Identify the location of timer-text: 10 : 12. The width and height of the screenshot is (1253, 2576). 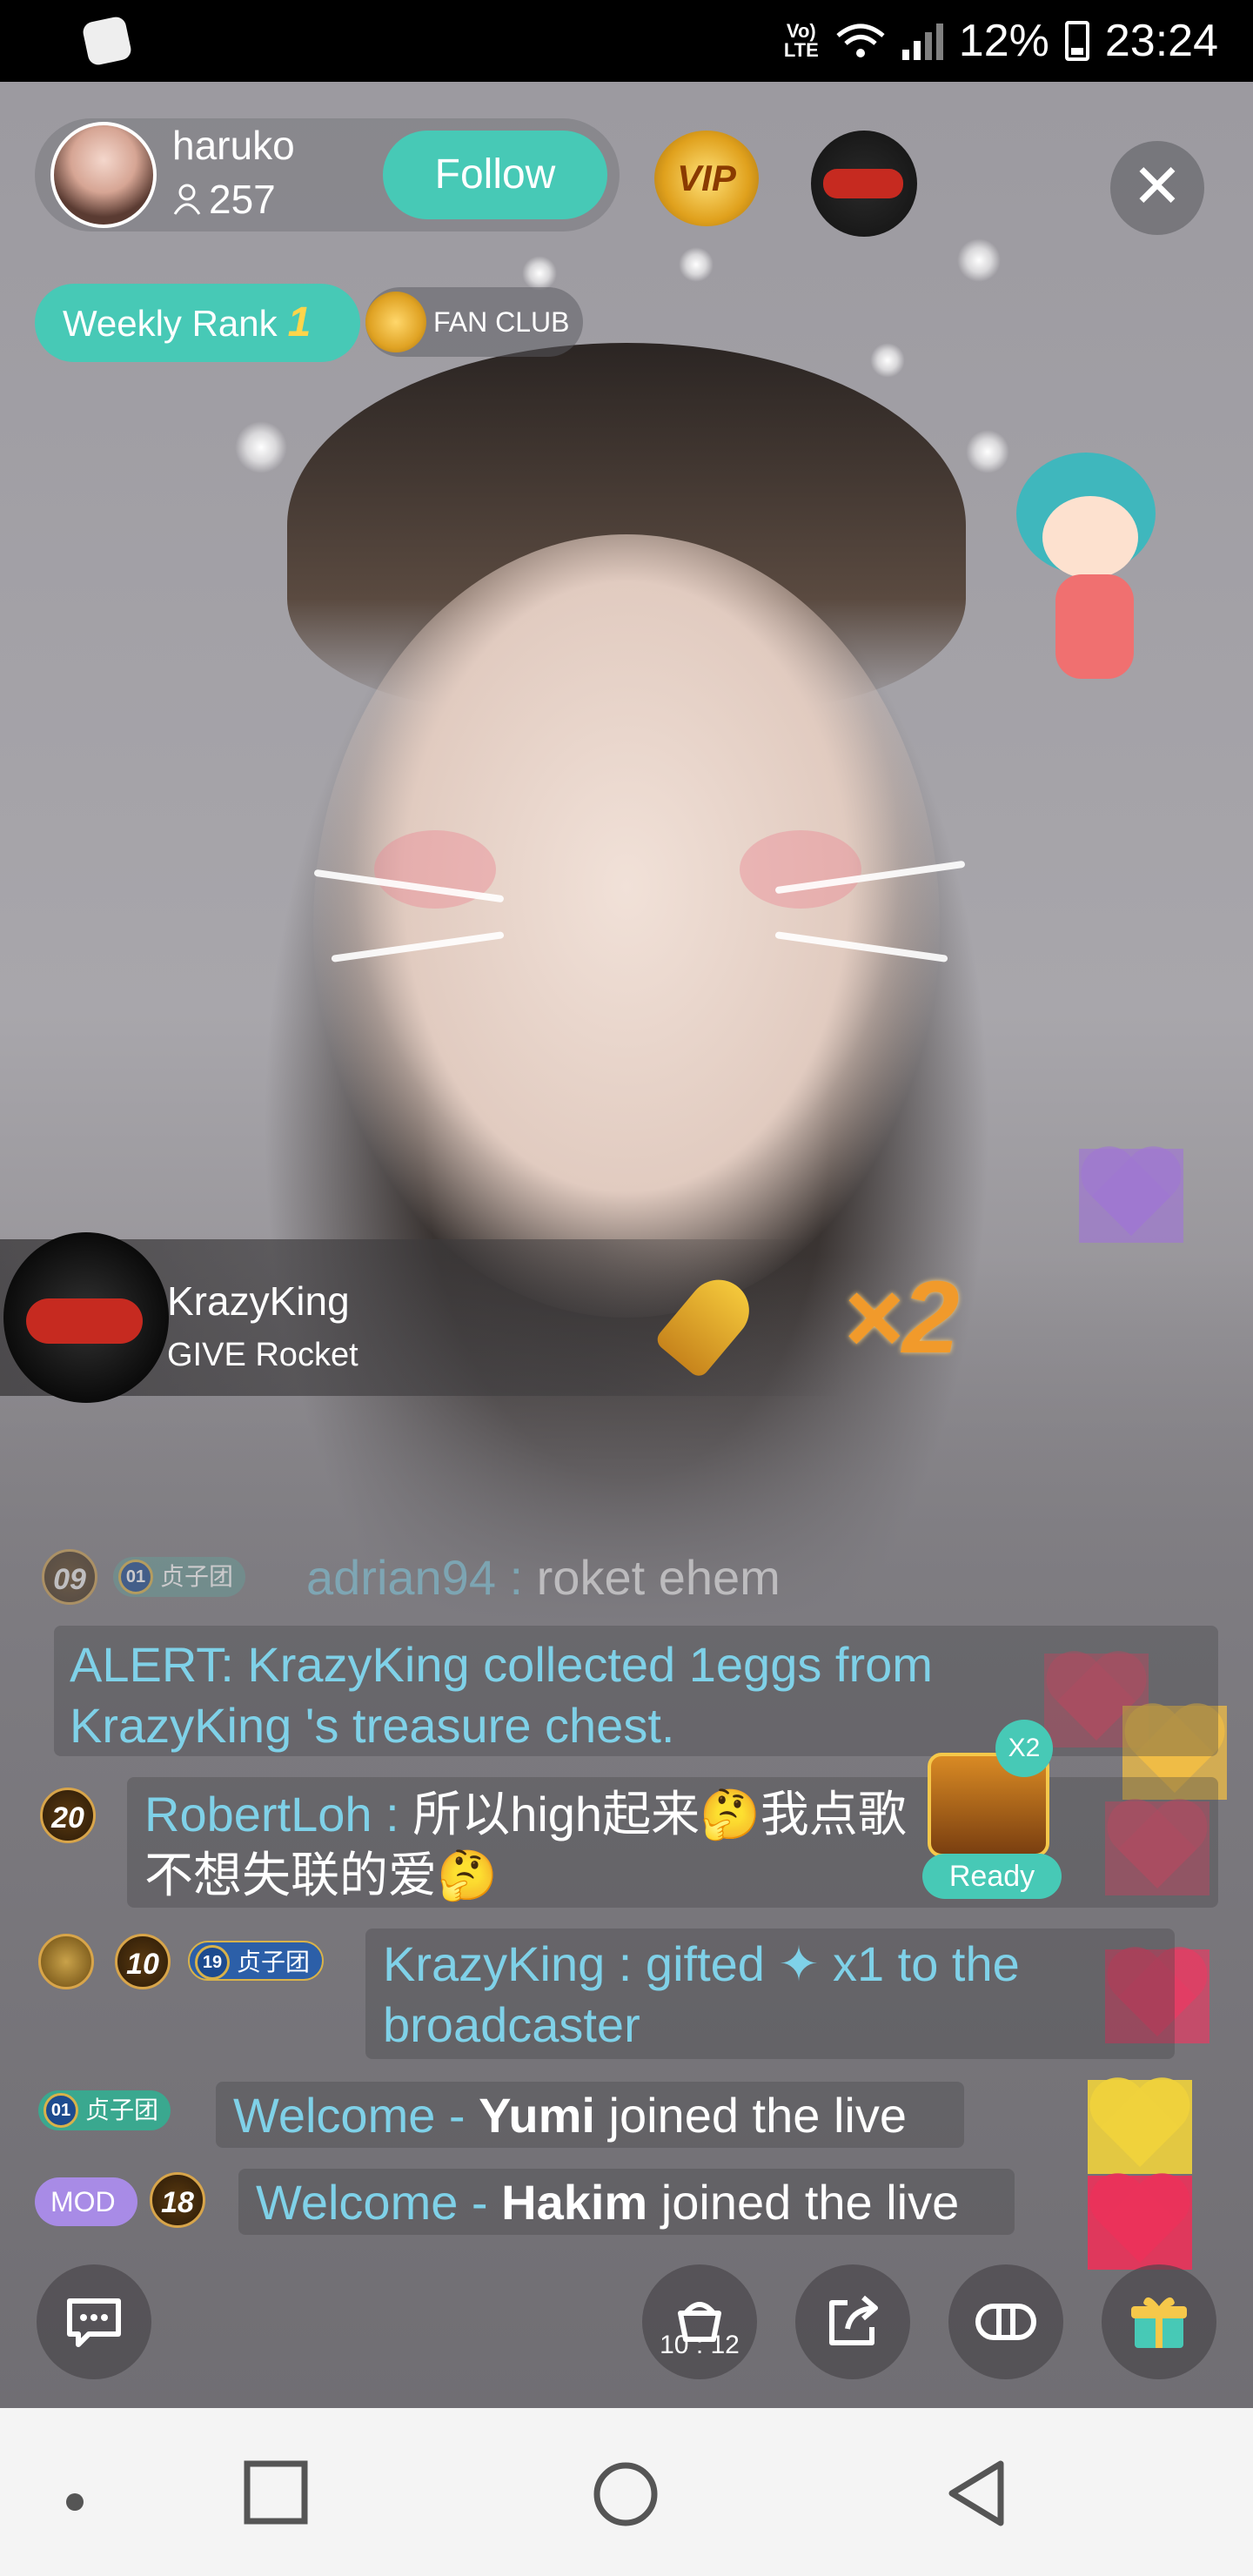
(700, 2345).